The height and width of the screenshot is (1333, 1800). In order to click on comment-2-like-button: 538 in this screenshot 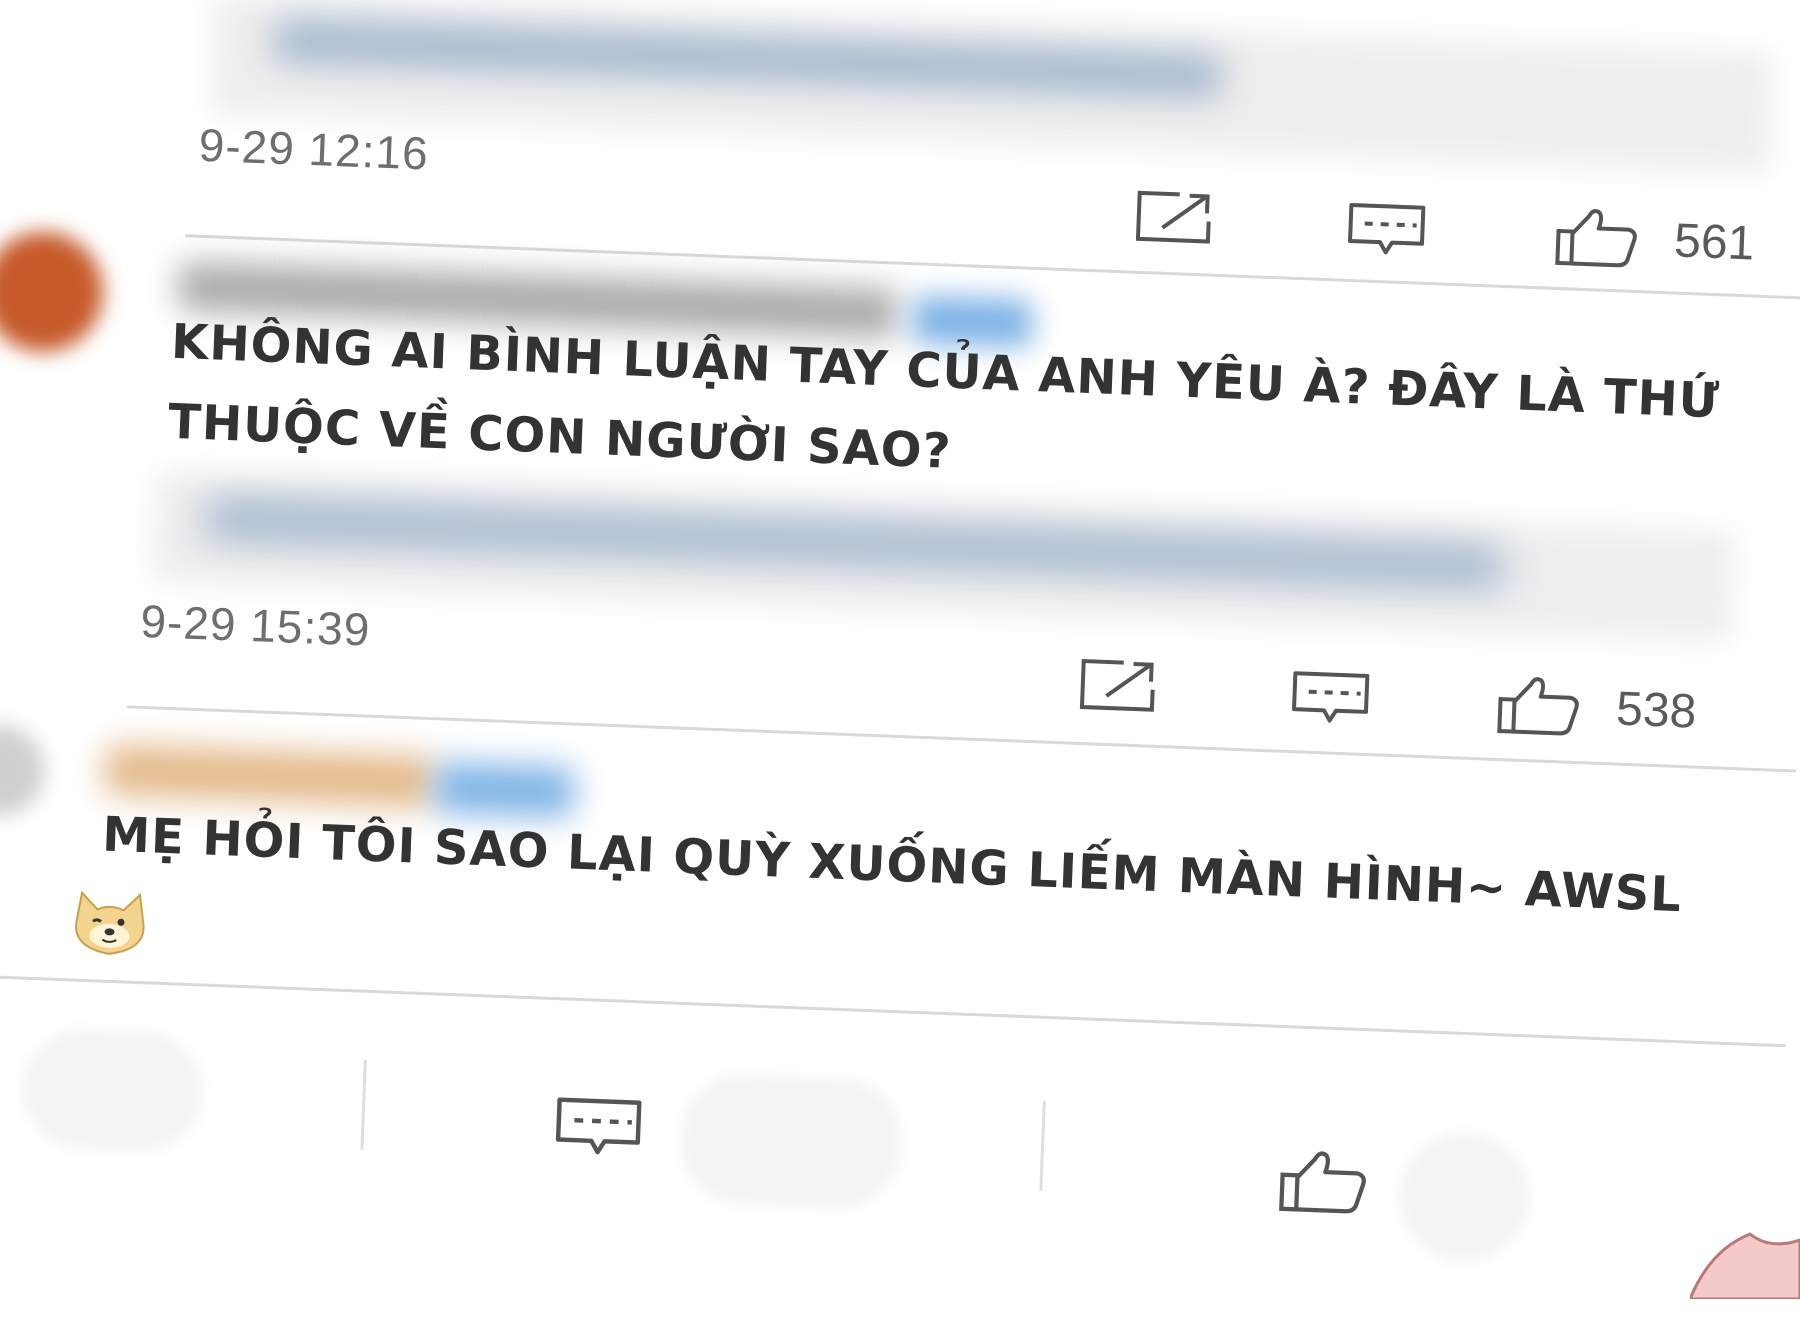, I will do `click(1596, 708)`.